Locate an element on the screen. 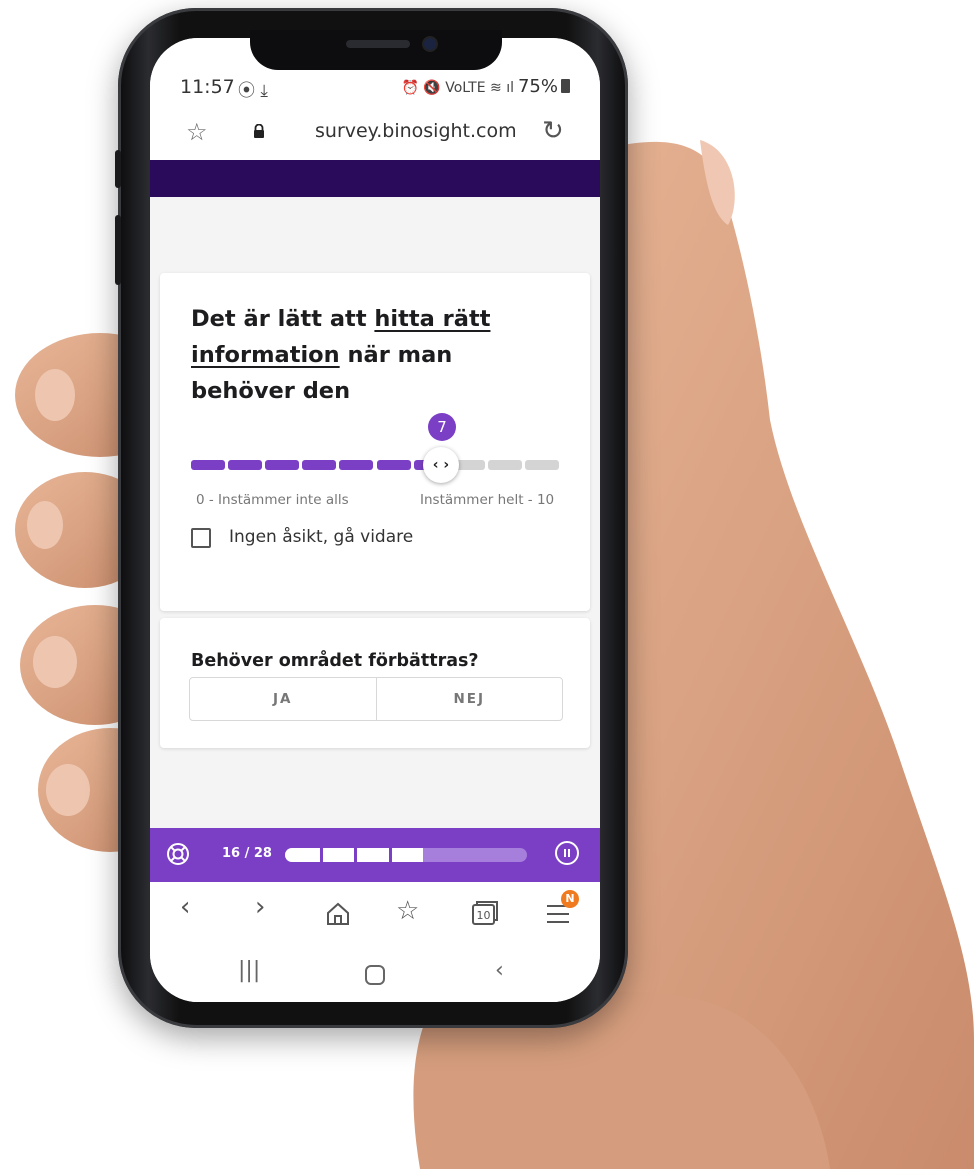 The height and width of the screenshot is (1169, 974). battery-level: 75% is located at coordinates (537, 86).